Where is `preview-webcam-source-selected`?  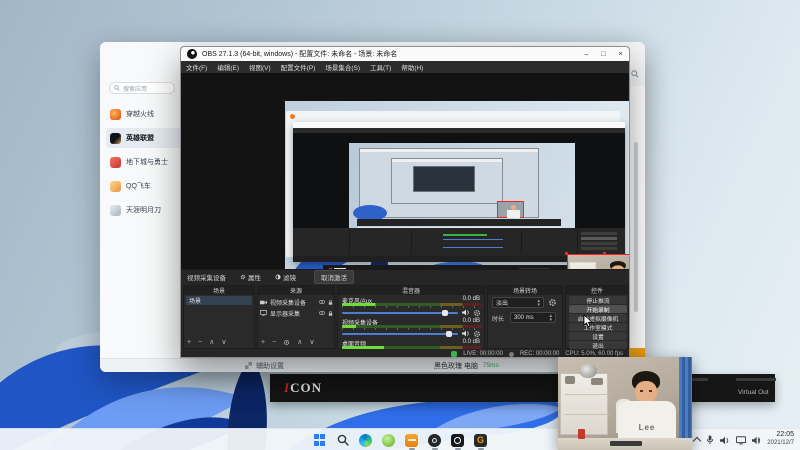
preview-webcam-source-selected is located at coordinates (598, 261).